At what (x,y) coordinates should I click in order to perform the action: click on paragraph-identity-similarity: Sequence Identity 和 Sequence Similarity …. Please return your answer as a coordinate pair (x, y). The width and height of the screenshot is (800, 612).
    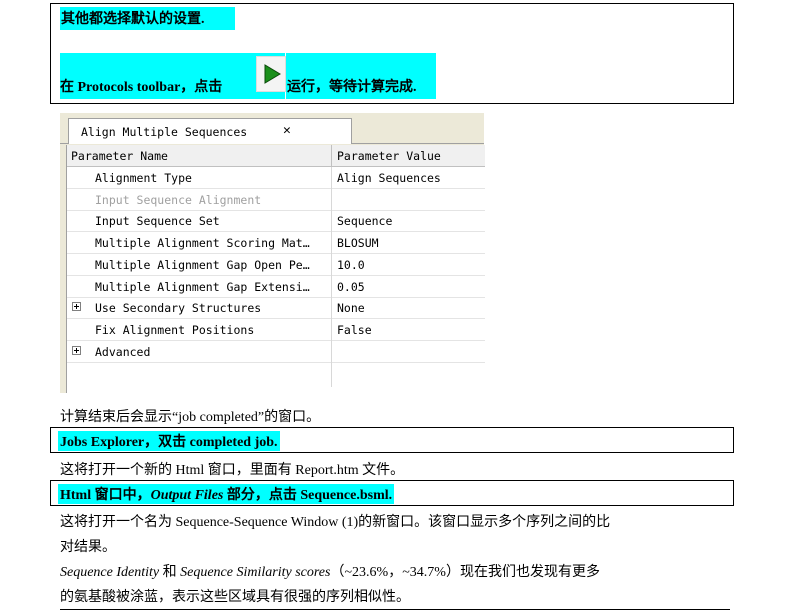
    Looking at the image, I should click on (330, 572).